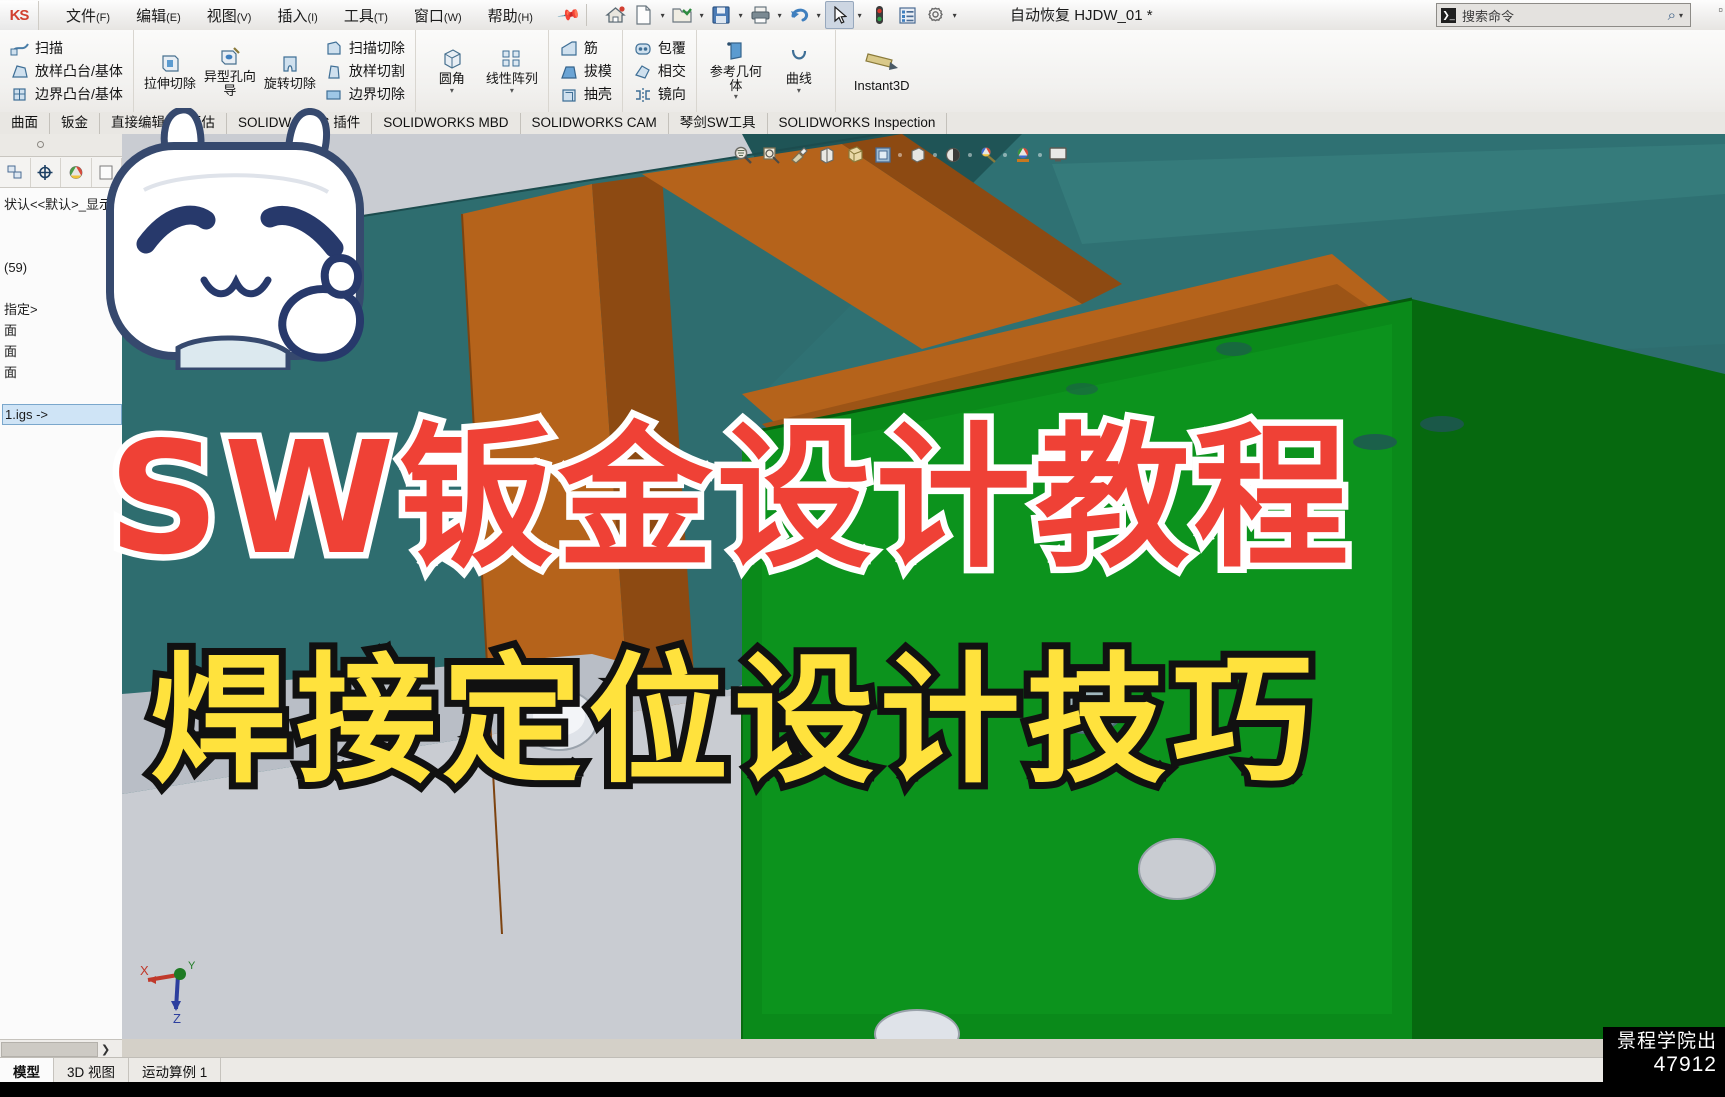 The image size is (1725, 1097). I want to click on ribbon-button-boundary-boss: 边界凸台/基体, so click(66, 94).